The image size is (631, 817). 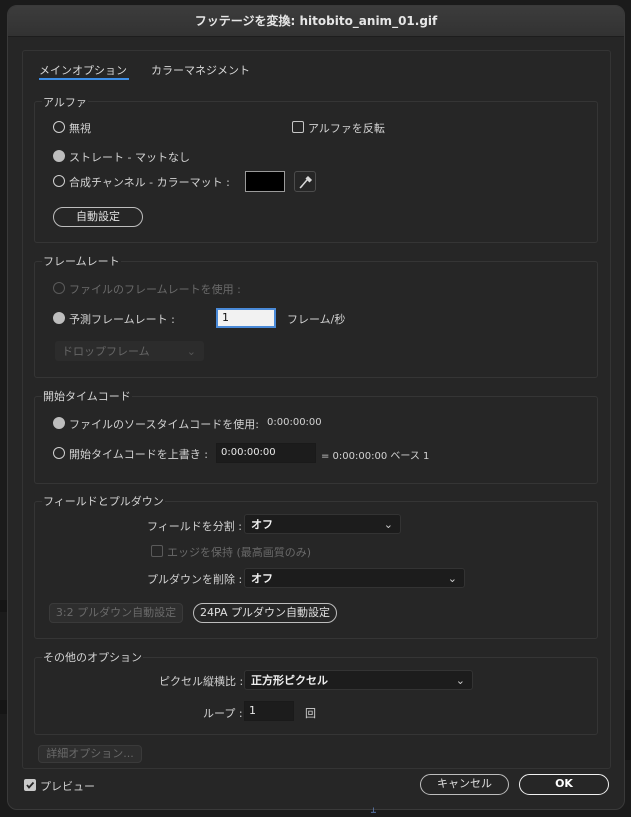 I want to click on preserve-edges-checkbox, so click(x=157, y=551).